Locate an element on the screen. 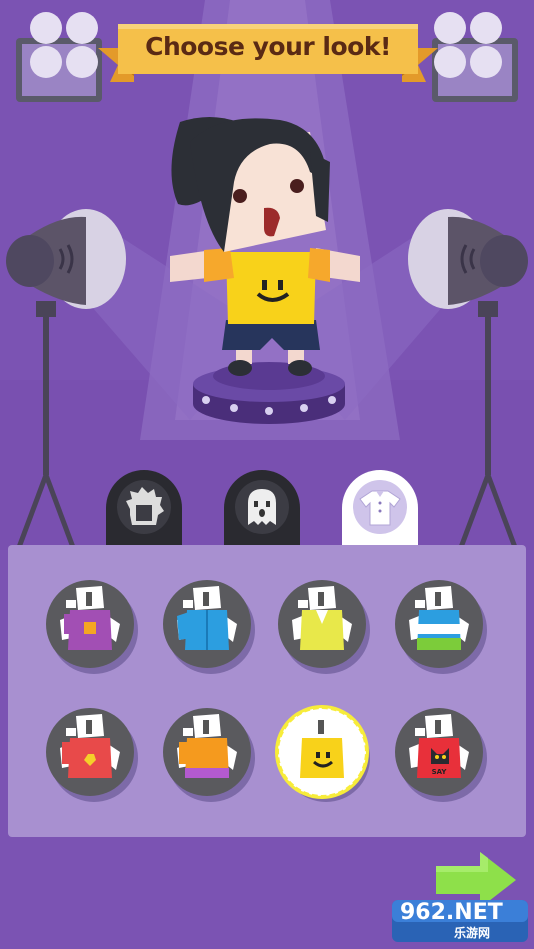 This screenshot has height=949, width=534. red-cat-shirt-icon: SAY is located at coordinates (439, 746).